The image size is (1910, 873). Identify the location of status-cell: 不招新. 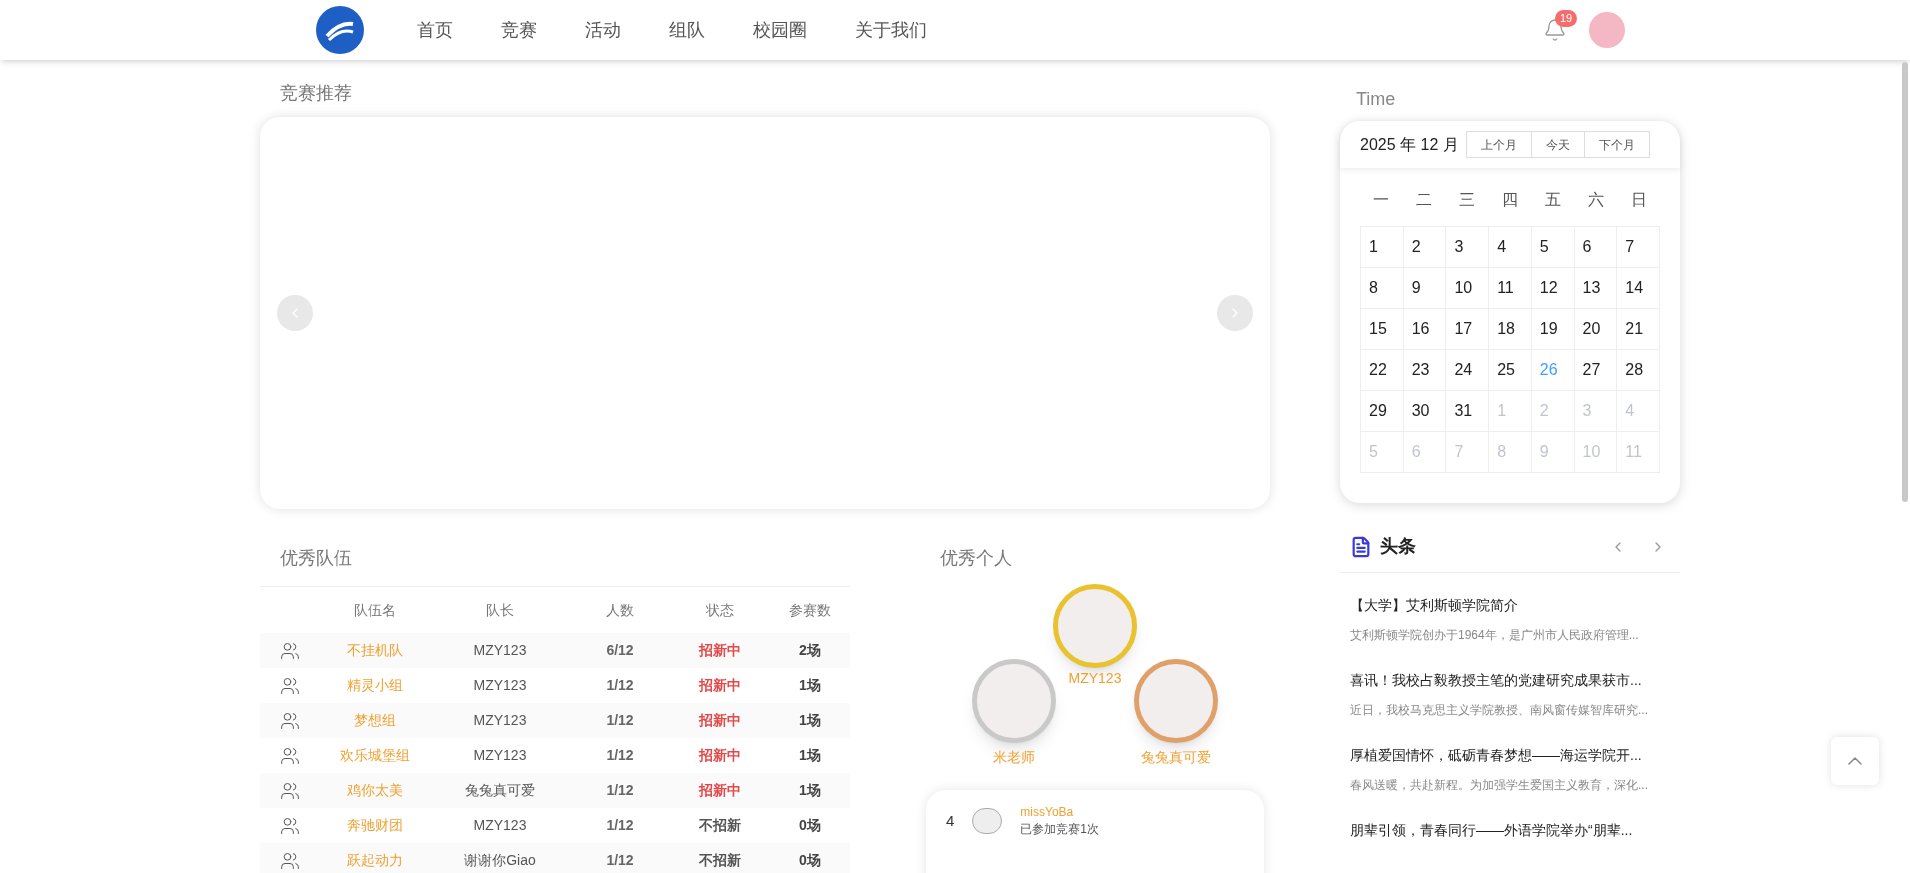
(720, 858).